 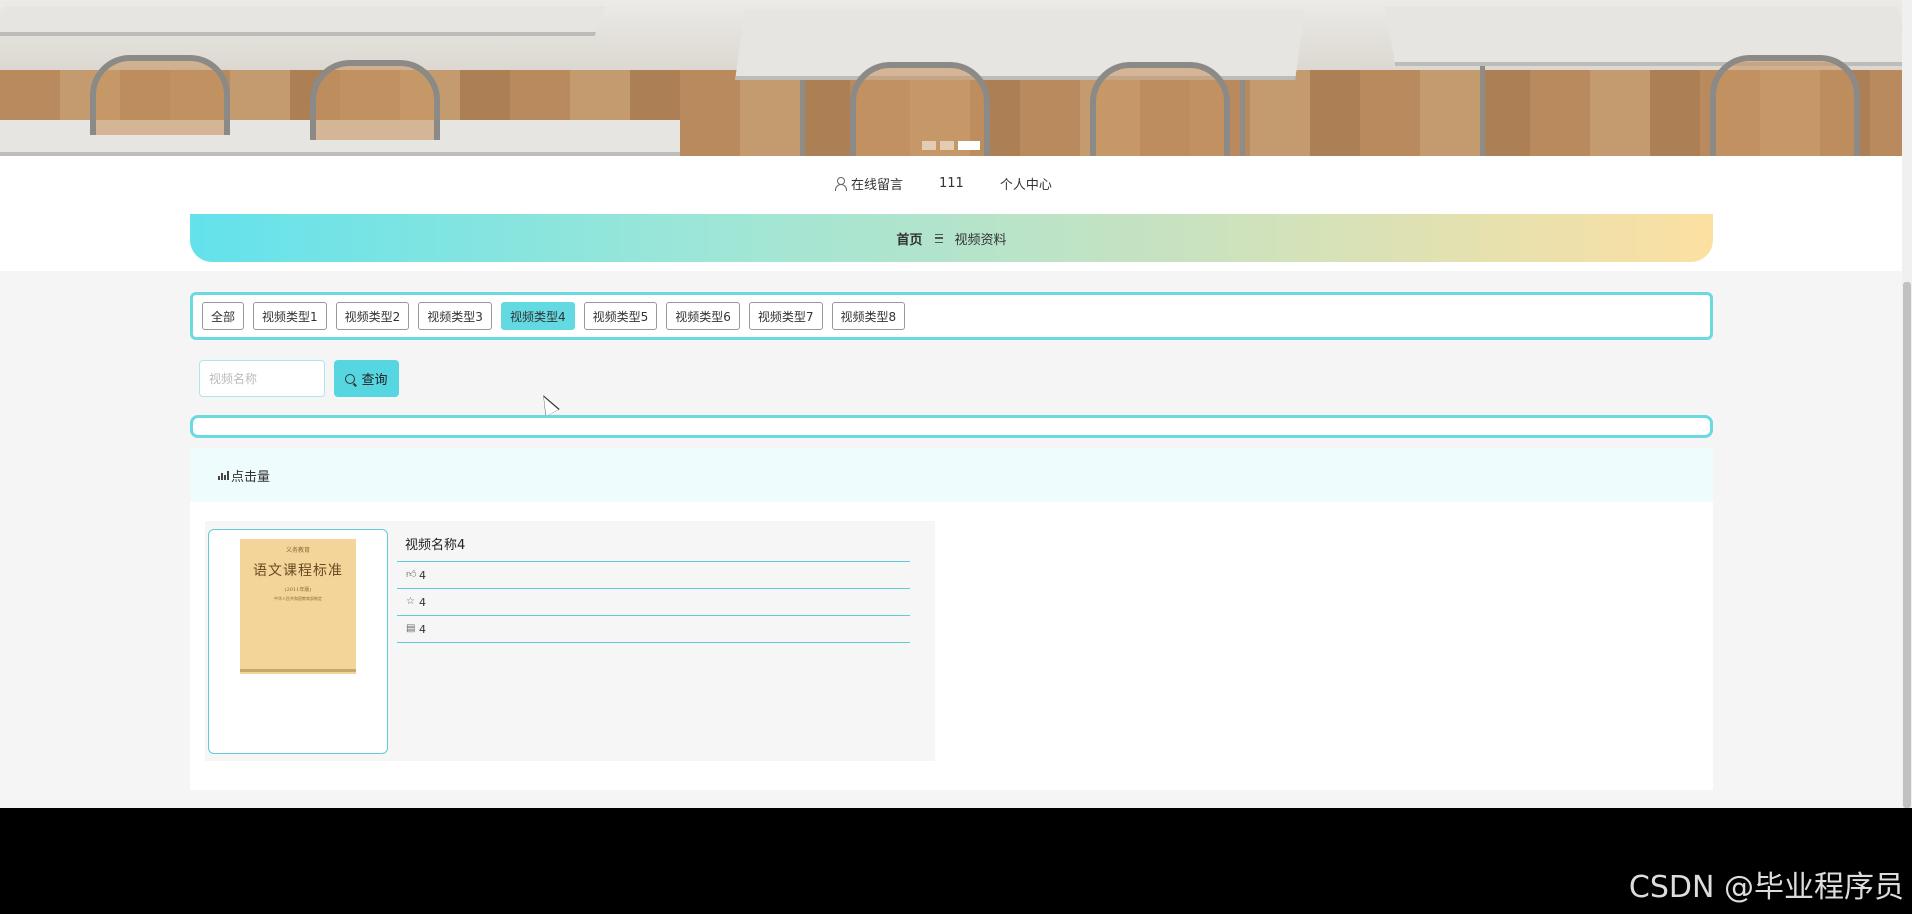 What do you see at coordinates (981, 238) in the screenshot?
I see `nav-videos: 视频资料` at bounding box center [981, 238].